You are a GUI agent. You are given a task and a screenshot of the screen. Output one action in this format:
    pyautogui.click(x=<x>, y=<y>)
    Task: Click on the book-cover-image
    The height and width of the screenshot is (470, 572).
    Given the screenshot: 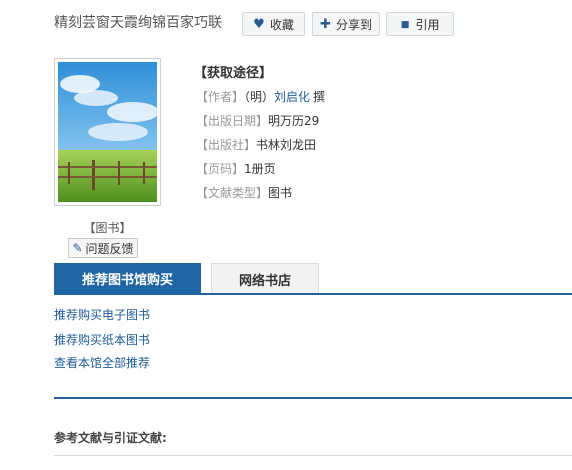 What is the action you would take?
    pyautogui.click(x=107, y=132)
    